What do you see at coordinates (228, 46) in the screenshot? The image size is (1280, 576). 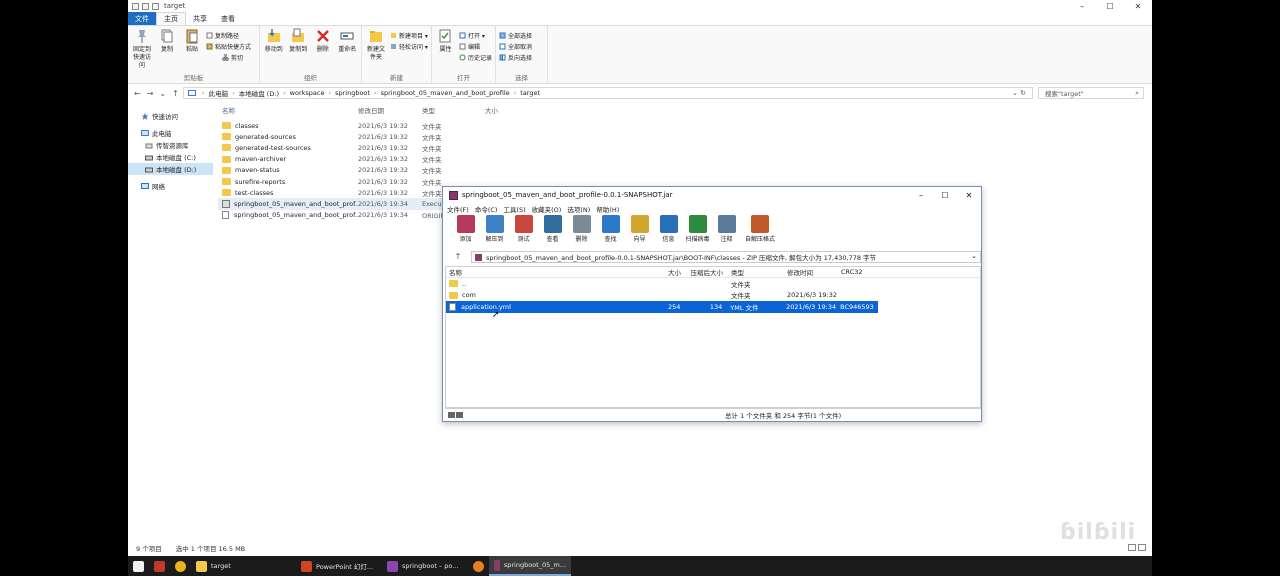 I see `paste-shortcut-button: 粘贴快捷方式` at bounding box center [228, 46].